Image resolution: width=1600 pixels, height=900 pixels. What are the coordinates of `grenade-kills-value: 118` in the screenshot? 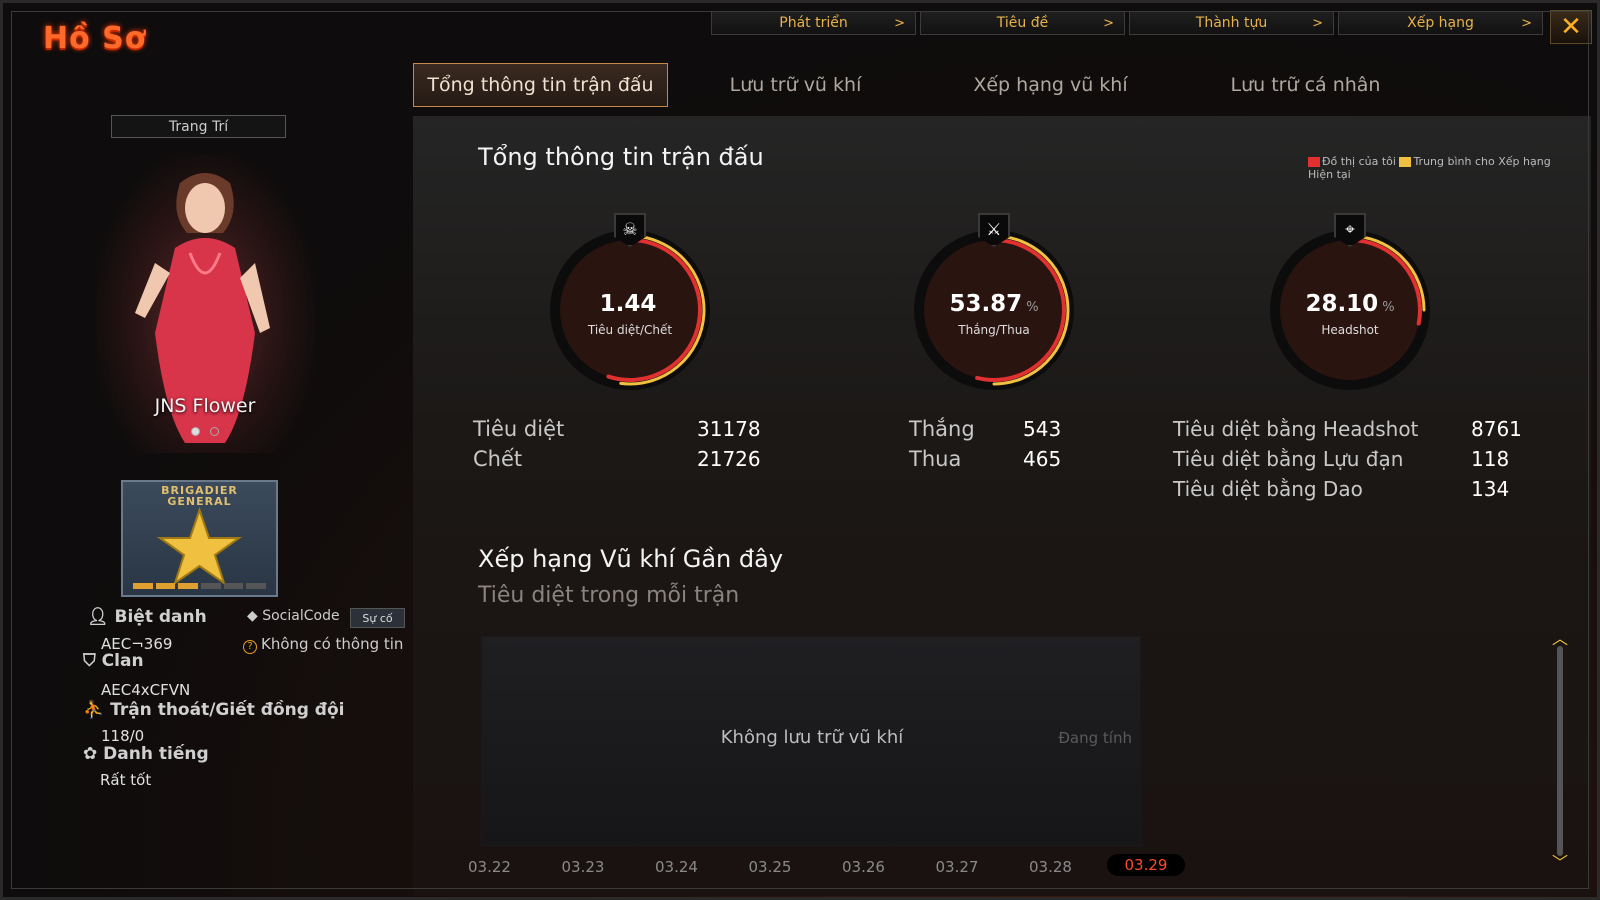 It's located at (1490, 459).